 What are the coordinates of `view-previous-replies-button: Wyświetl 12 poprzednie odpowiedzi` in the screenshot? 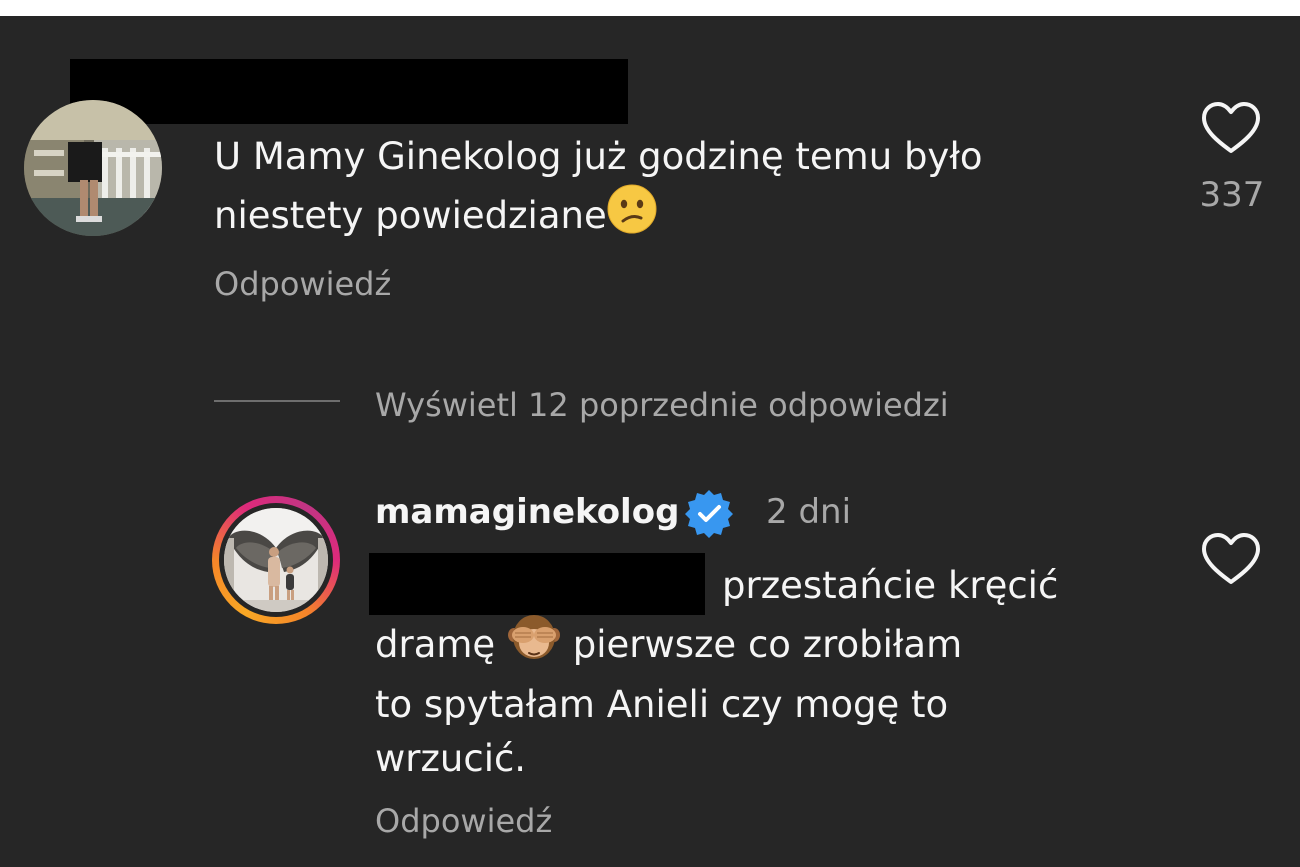 It's located at (662, 405).